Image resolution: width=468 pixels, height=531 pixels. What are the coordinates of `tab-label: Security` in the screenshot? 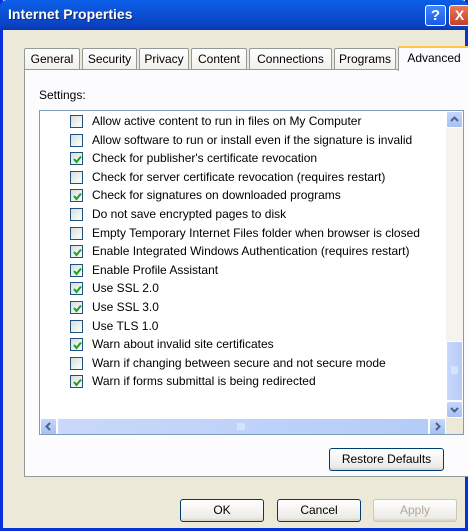 It's located at (109, 59).